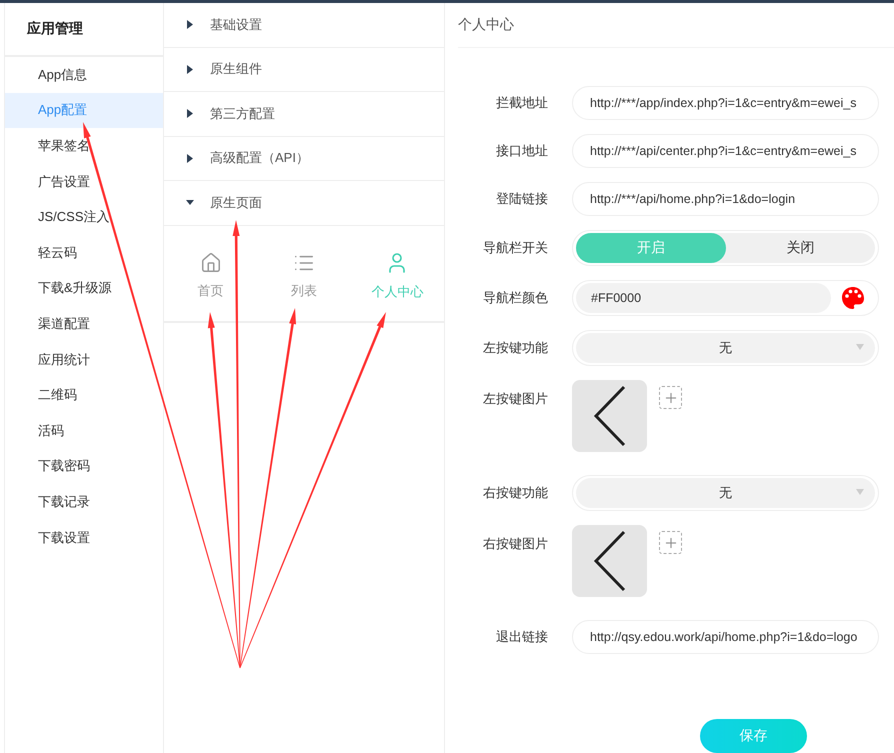 The width and height of the screenshot is (894, 753). What do you see at coordinates (515, 298) in the screenshot?
I see `field-label: 导航栏颜色` at bounding box center [515, 298].